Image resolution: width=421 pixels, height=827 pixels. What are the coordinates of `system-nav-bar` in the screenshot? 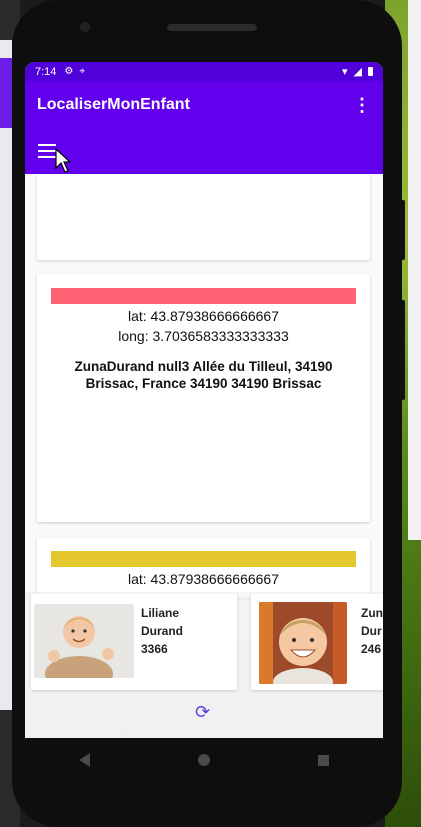 It's located at (204, 760).